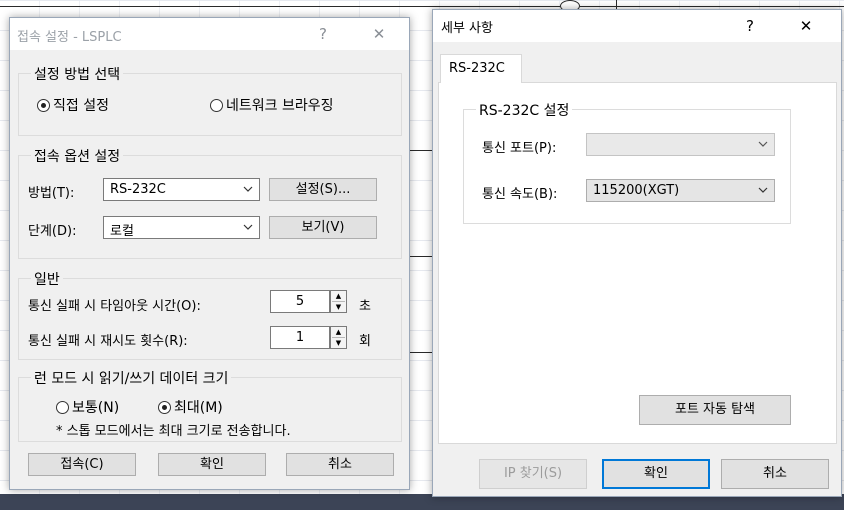  I want to click on timeout-spinner: ▲ ▼, so click(338, 301).